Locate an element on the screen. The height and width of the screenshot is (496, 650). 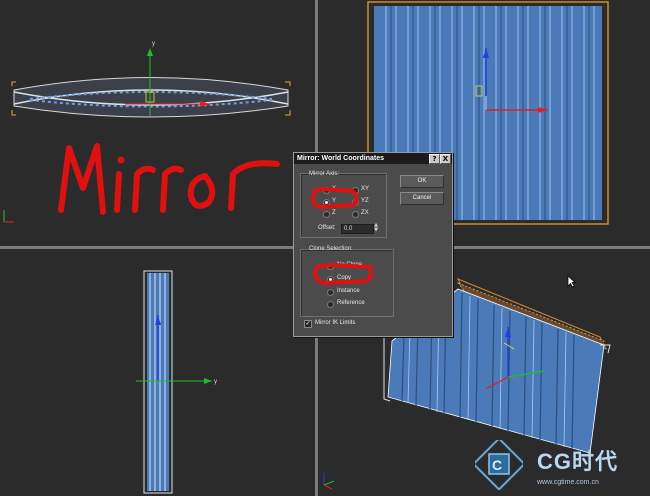
cancel-button: Cancel is located at coordinates (422, 198).